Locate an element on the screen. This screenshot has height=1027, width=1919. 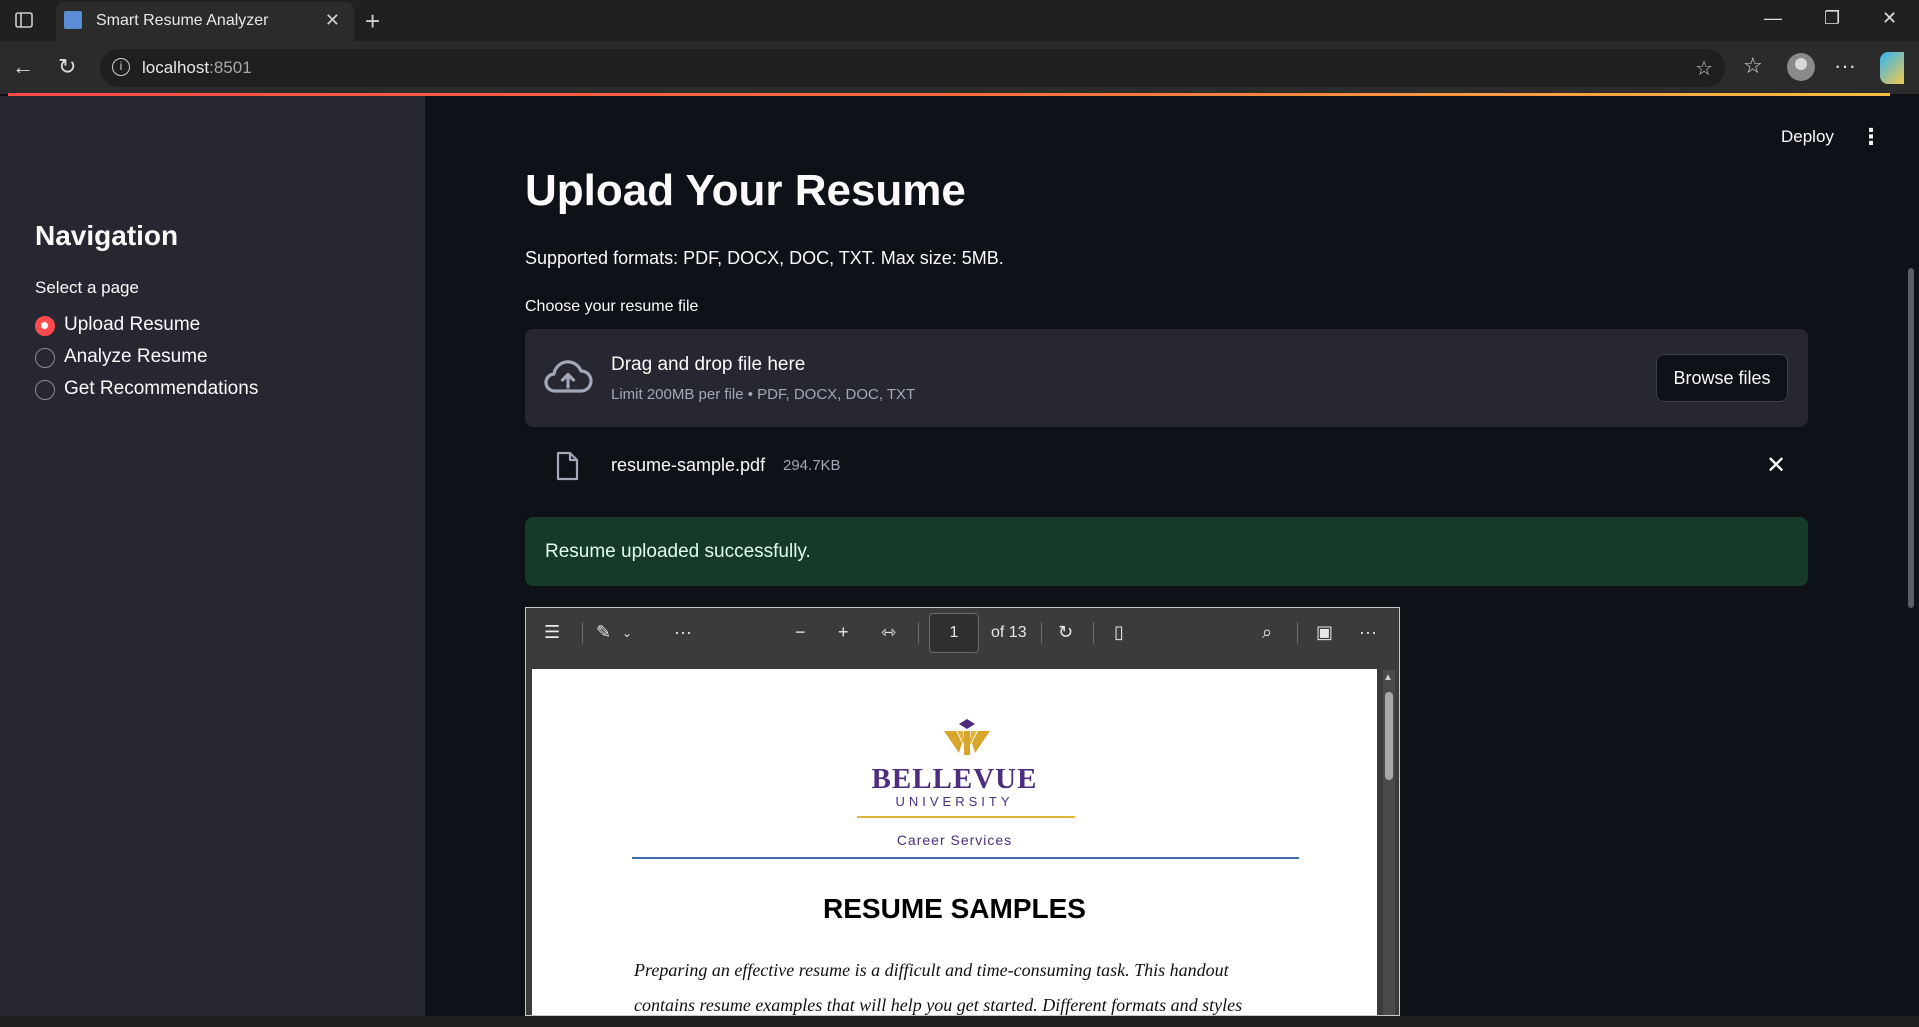
page-title: Upload Your Resume is located at coordinates (745, 190).